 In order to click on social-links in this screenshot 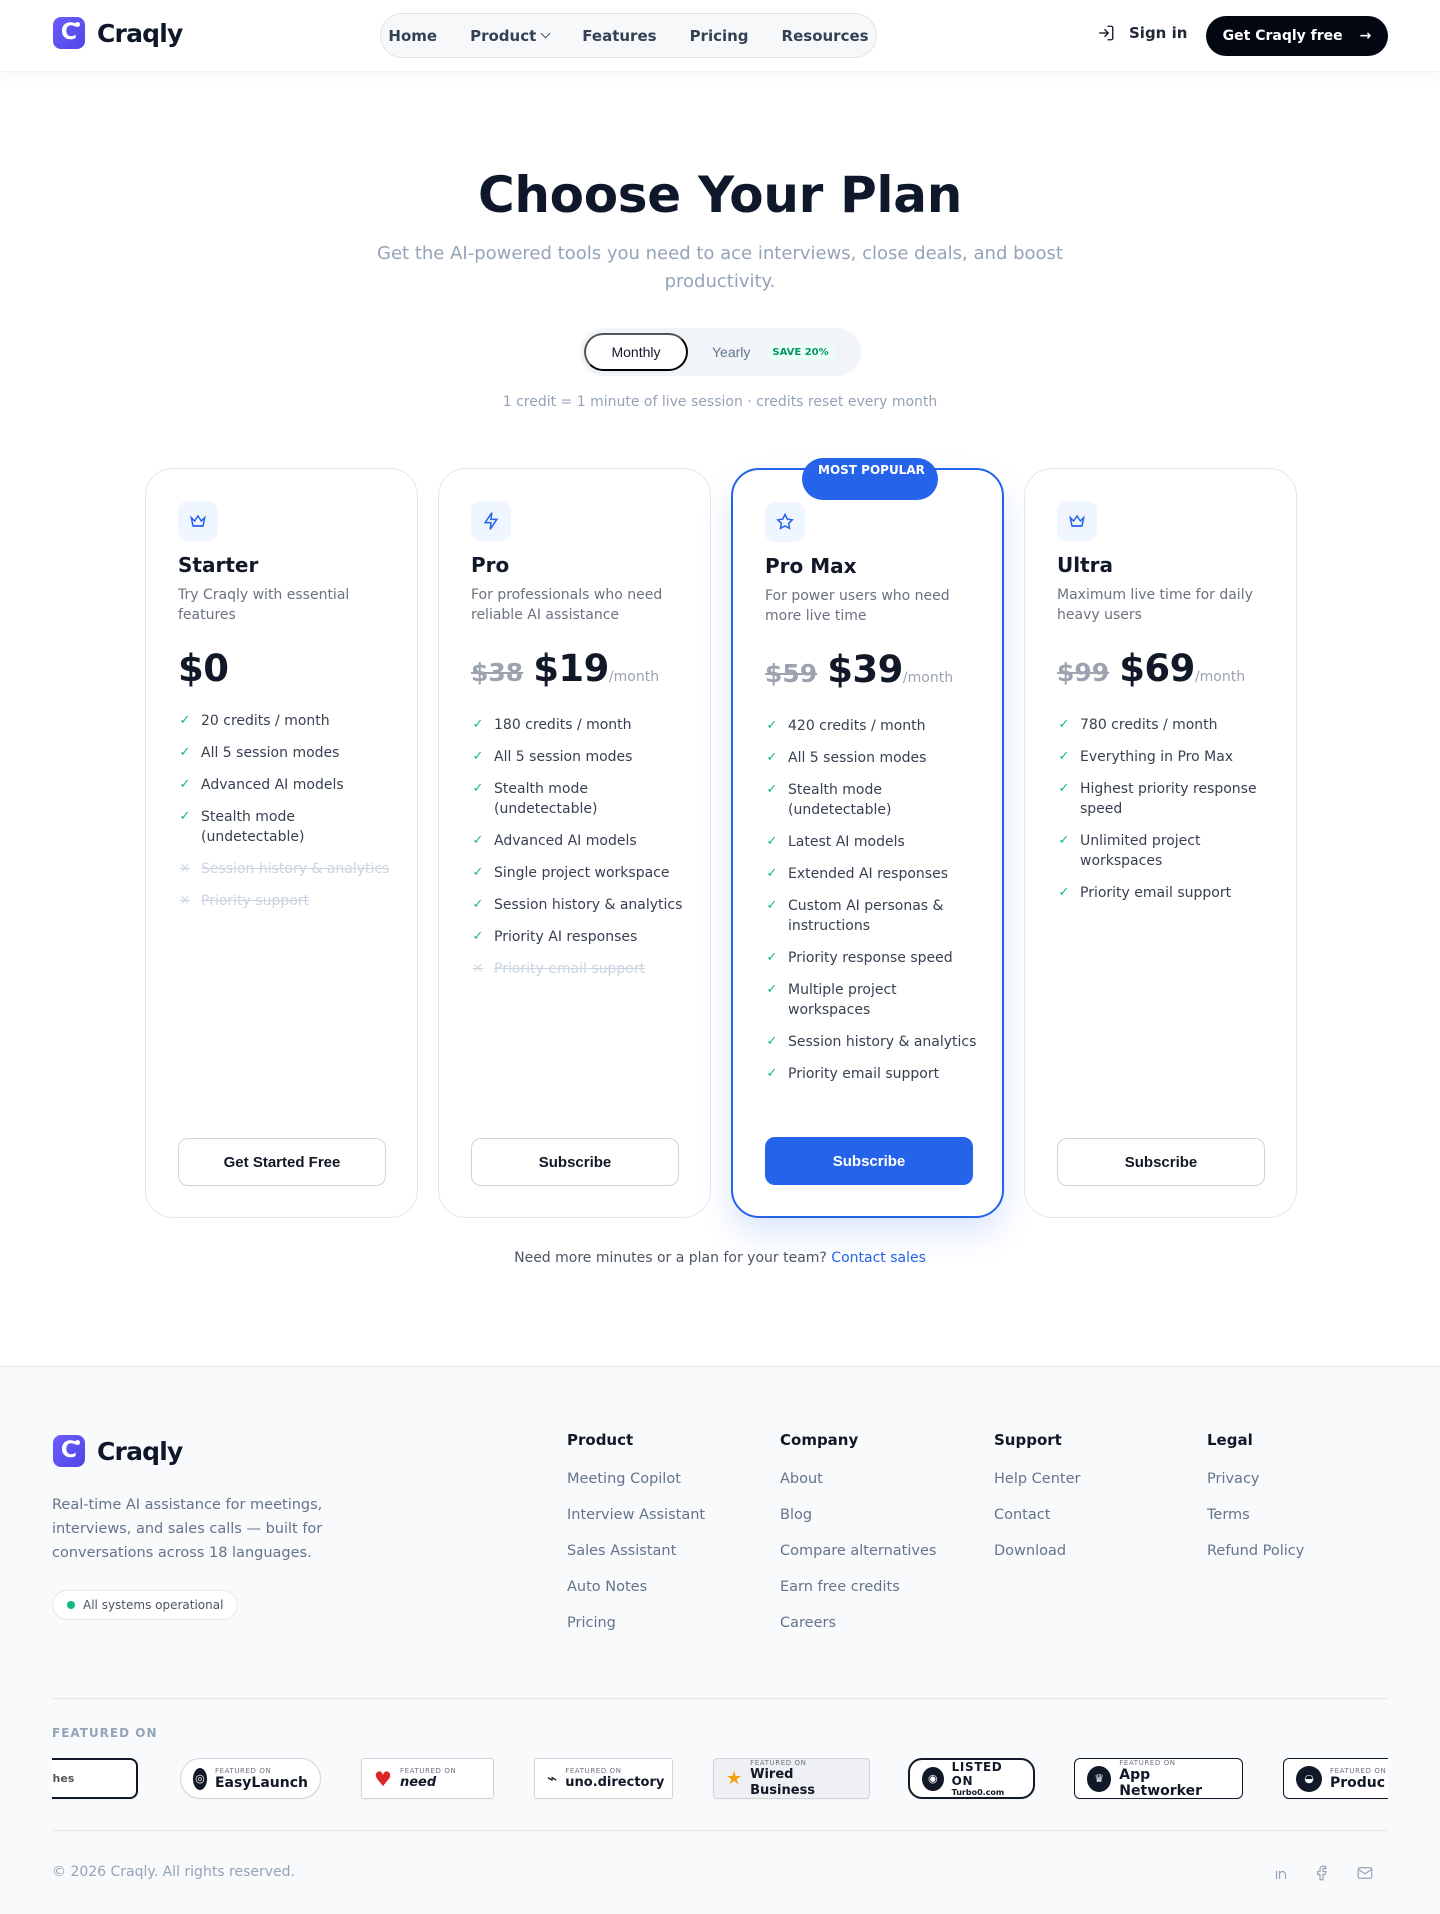, I will do `click(1323, 1873)`.